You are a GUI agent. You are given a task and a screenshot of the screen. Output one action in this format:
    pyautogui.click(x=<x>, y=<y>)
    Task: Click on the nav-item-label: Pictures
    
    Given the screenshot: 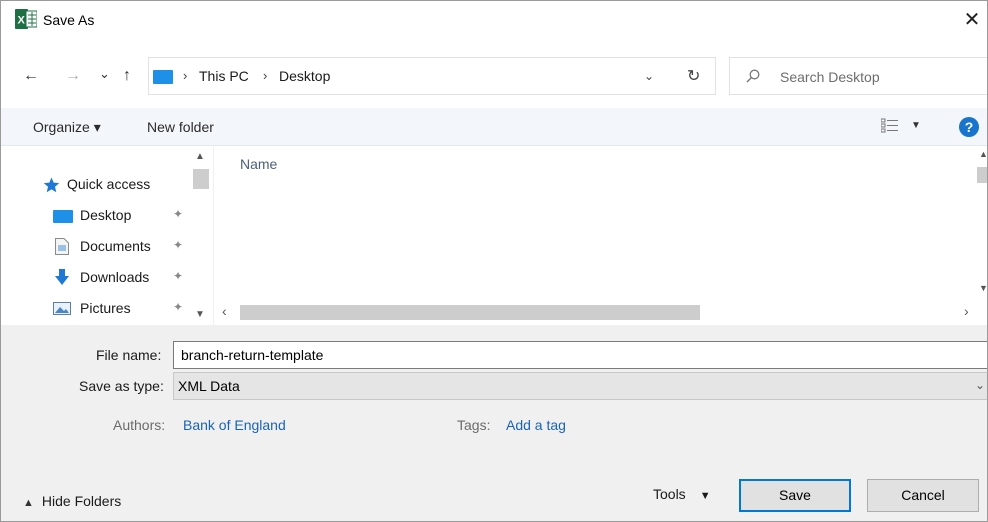 What is the action you would take?
    pyautogui.click(x=105, y=308)
    